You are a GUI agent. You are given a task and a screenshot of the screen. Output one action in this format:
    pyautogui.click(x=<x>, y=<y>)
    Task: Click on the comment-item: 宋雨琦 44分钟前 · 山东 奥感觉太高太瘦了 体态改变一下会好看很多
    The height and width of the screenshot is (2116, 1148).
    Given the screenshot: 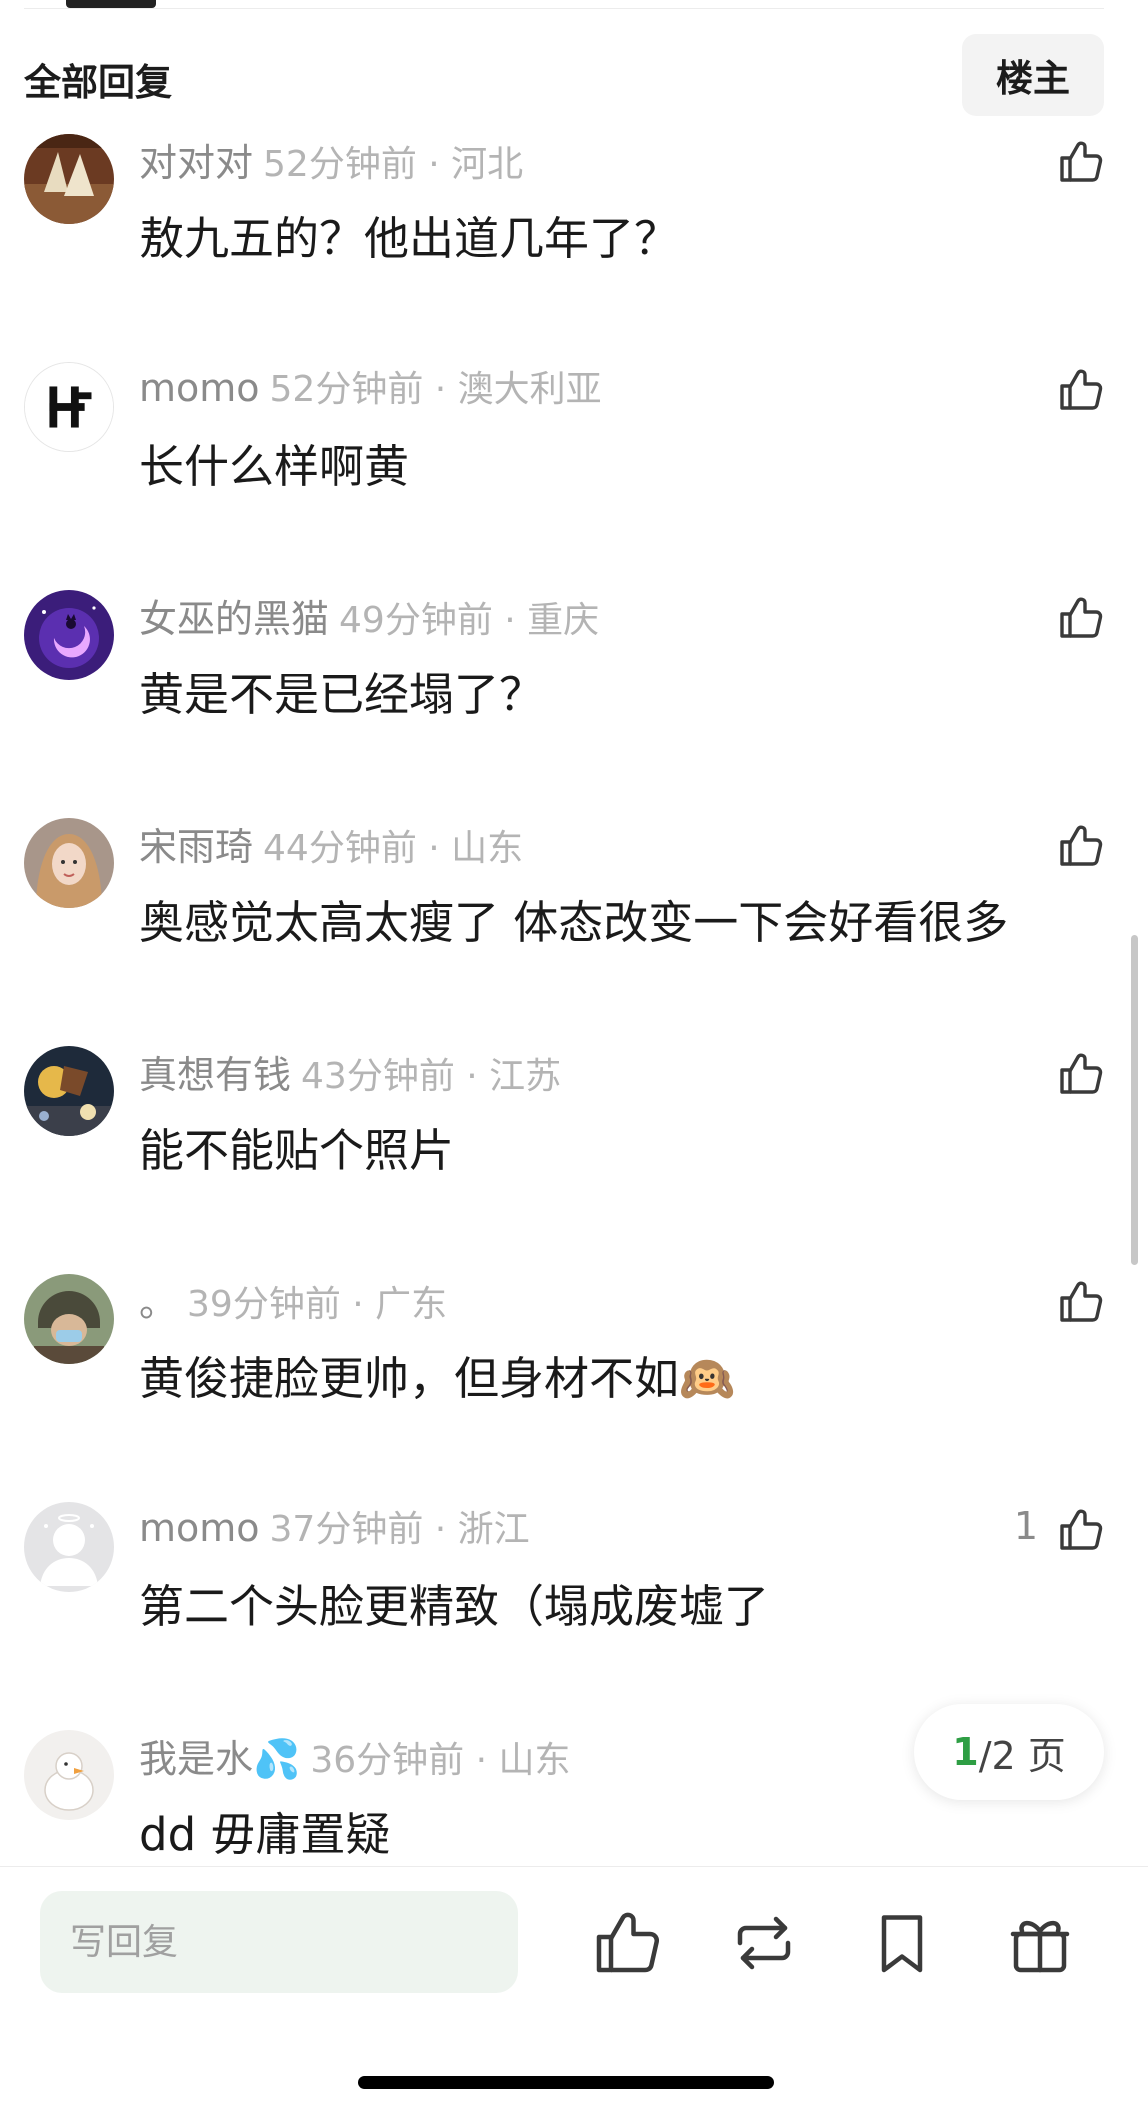 What is the action you would take?
    pyautogui.click(x=574, y=916)
    